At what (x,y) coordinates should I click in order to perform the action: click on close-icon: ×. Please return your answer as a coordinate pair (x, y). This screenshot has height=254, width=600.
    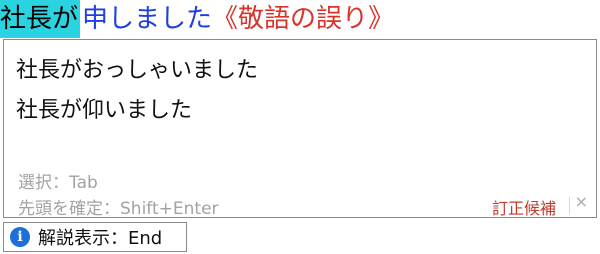
    Looking at the image, I should click on (581, 201).